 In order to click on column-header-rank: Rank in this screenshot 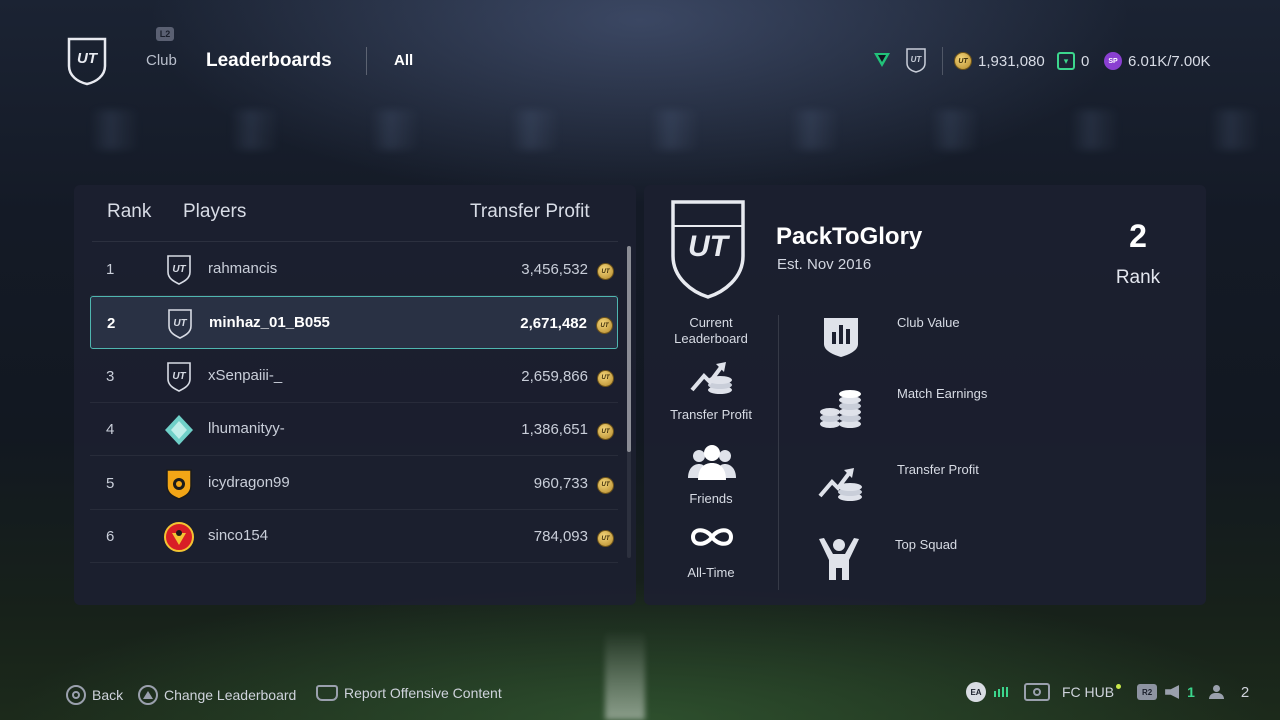, I will do `click(129, 211)`.